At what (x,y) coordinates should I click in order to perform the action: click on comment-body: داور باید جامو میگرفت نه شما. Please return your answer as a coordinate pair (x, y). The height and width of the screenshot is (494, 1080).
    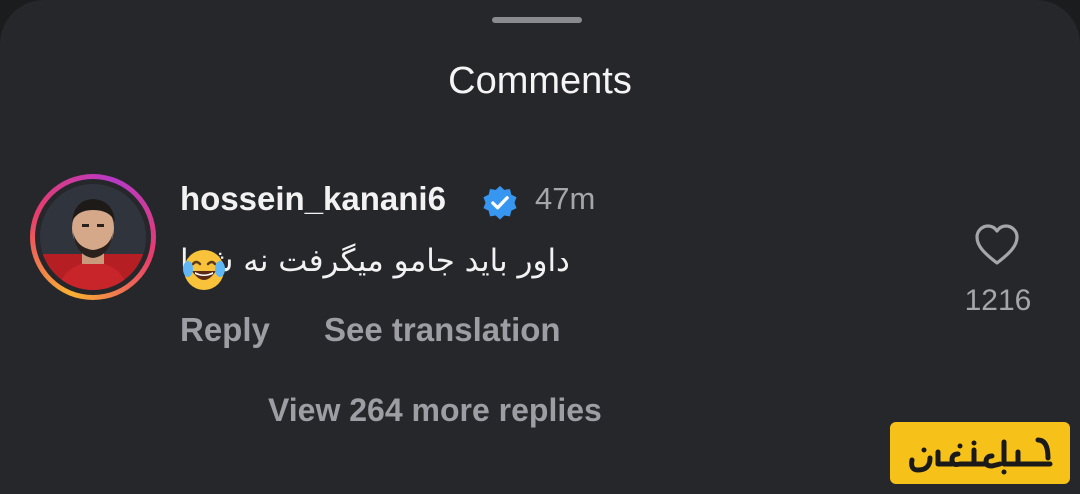
    Looking at the image, I should click on (375, 261).